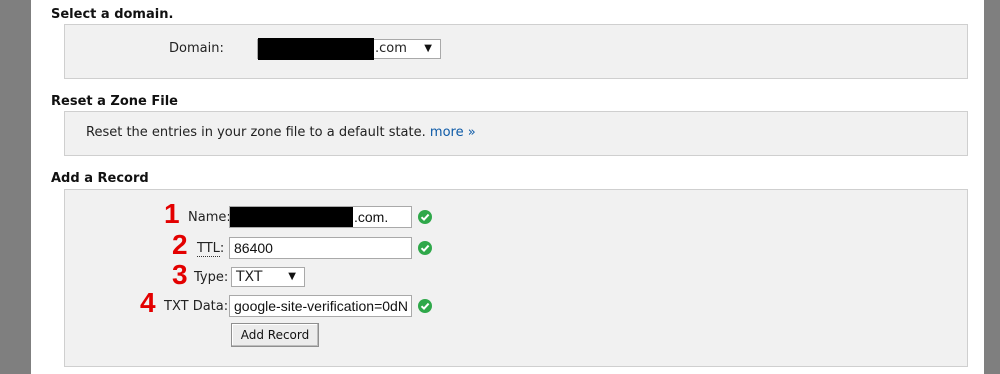  What do you see at coordinates (249, 277) in the screenshot?
I see `type-select-value: TXT` at bounding box center [249, 277].